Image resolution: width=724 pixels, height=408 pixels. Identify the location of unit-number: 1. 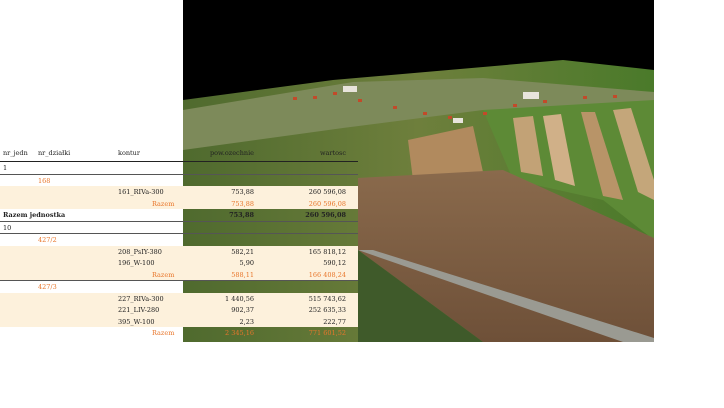
(5, 168).